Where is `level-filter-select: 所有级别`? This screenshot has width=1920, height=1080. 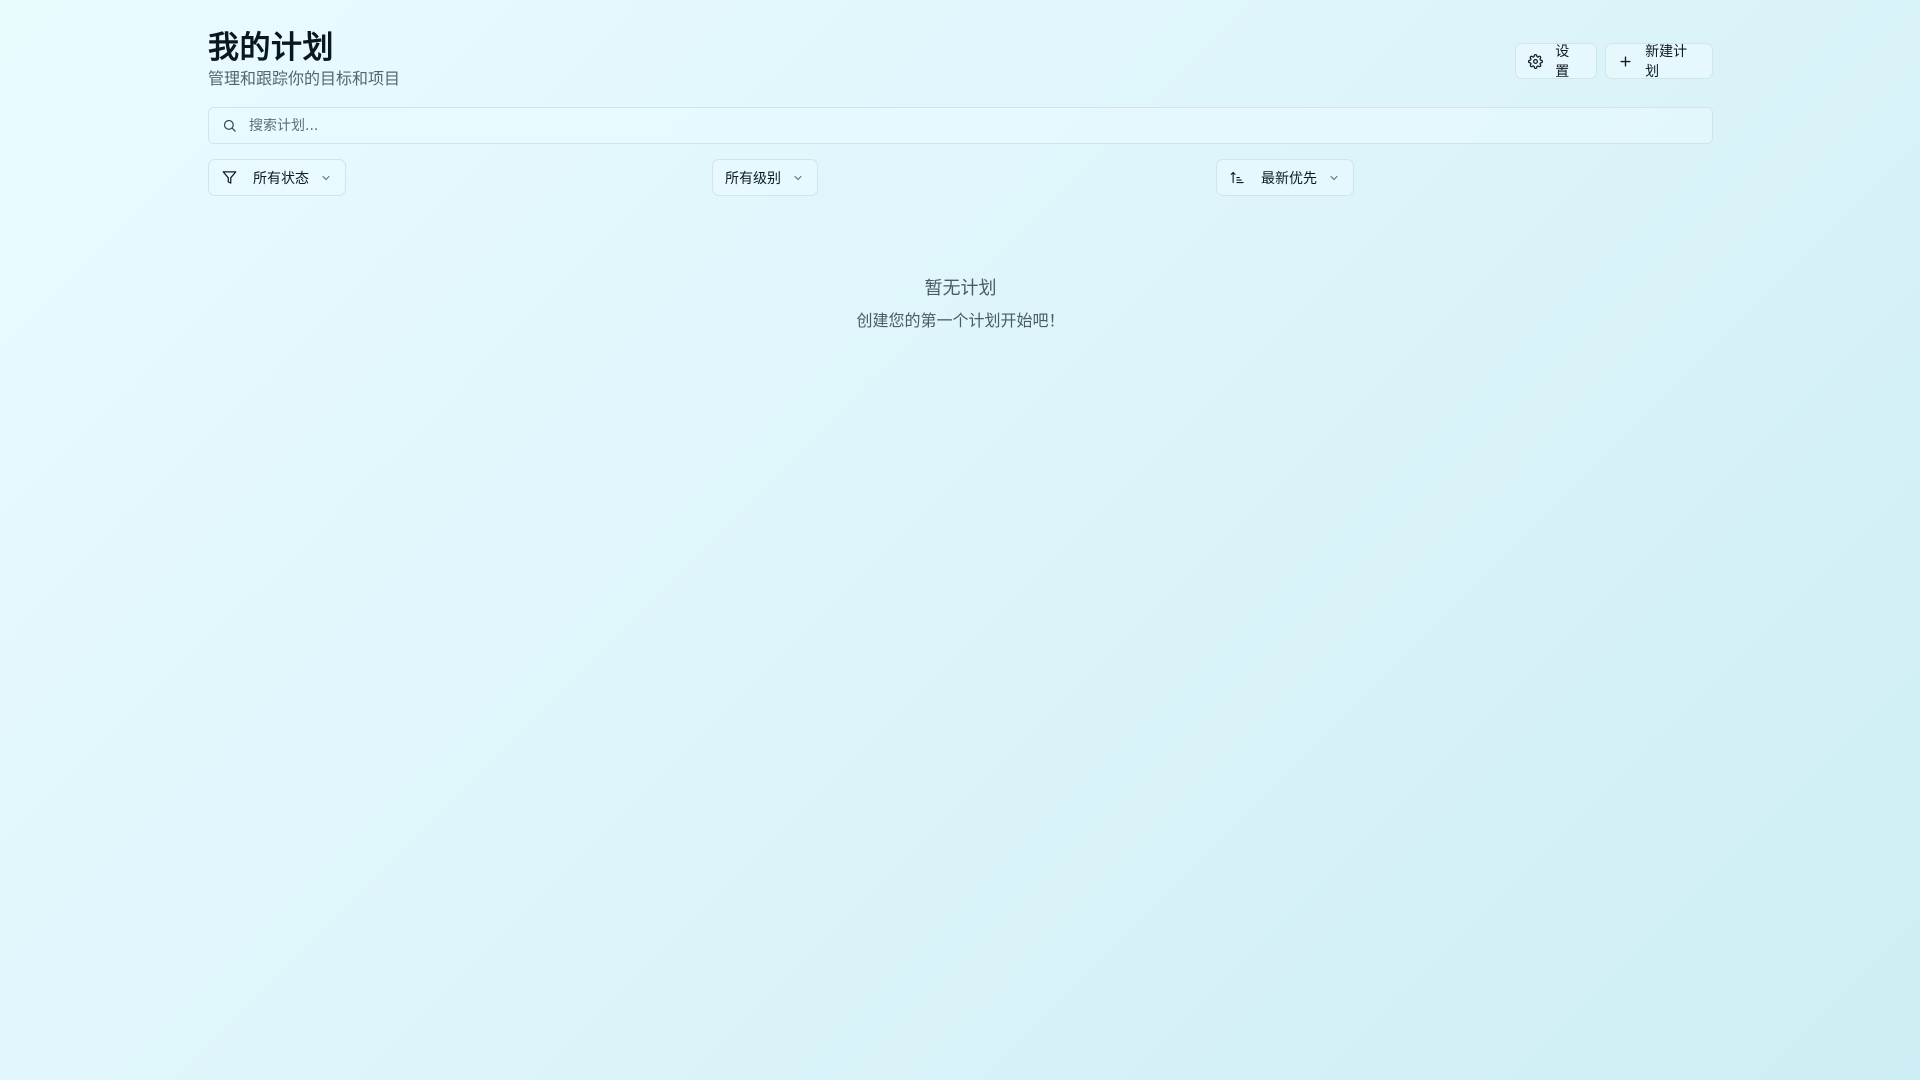
level-filter-select: 所有级别 is located at coordinates (765, 177).